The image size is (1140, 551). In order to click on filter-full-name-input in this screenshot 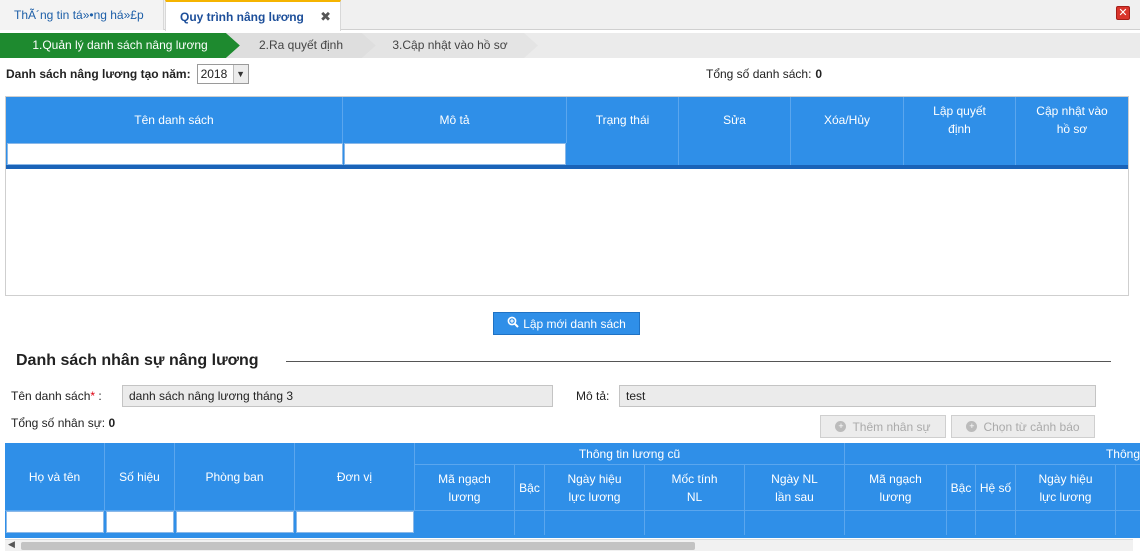, I will do `click(55, 522)`.